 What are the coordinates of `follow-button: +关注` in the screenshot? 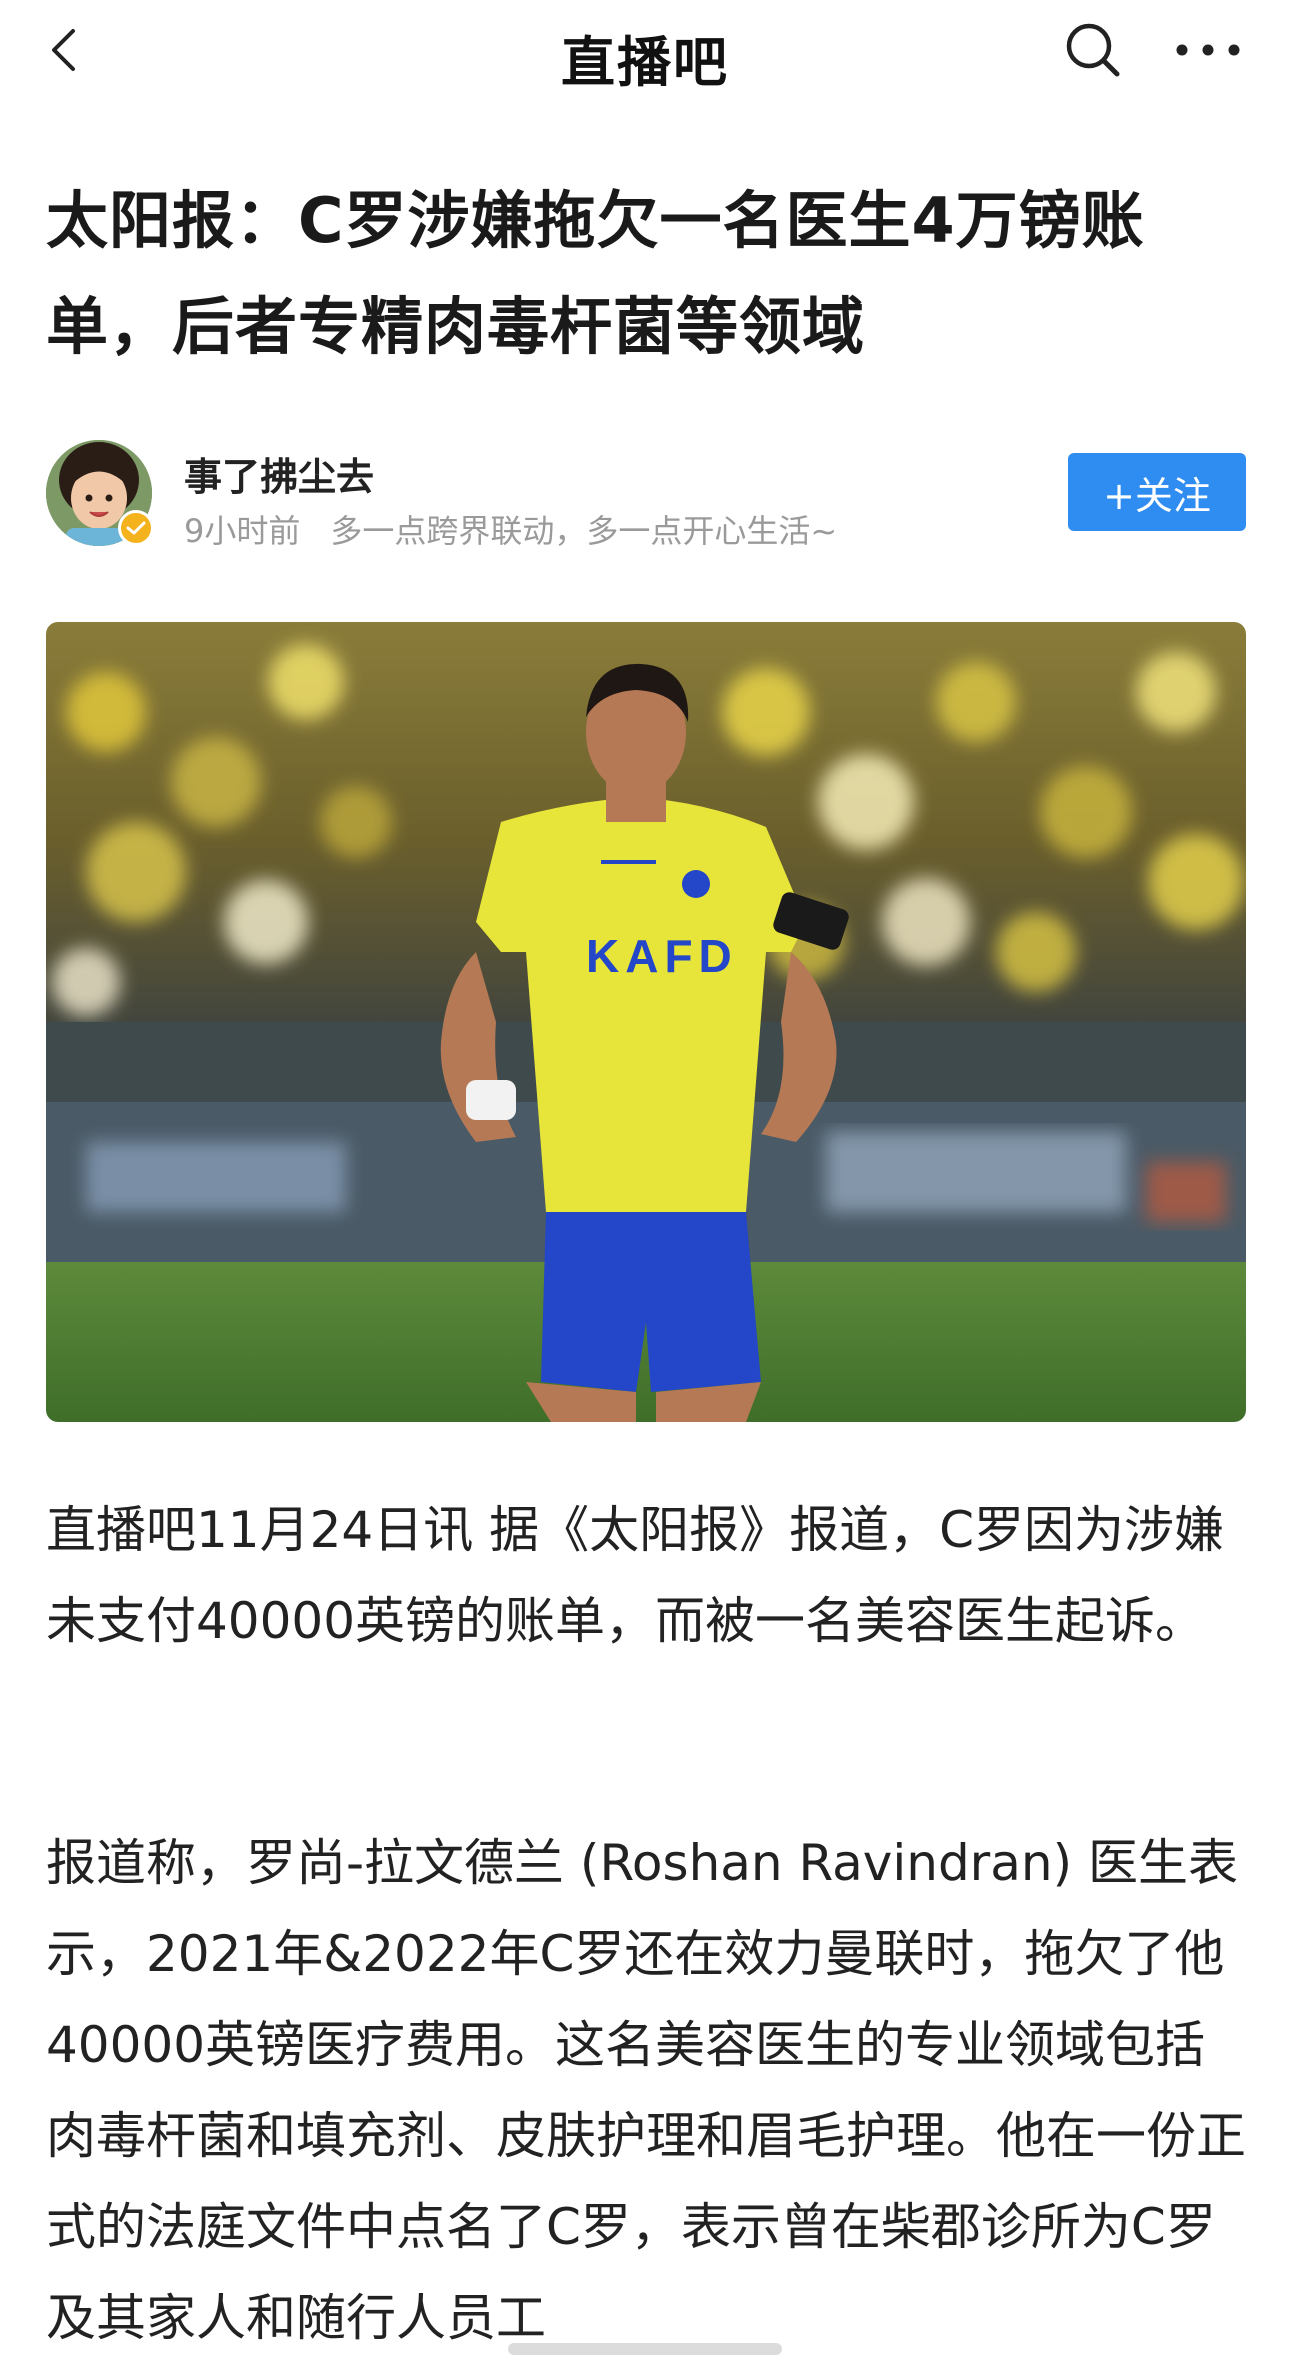 It's located at (1157, 492).